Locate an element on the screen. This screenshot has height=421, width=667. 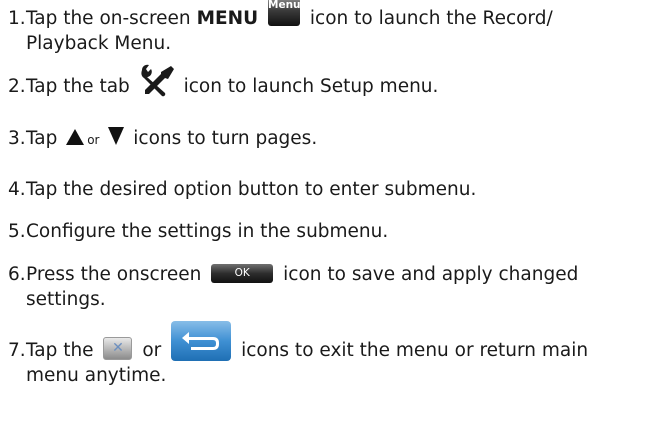
step-text-after: icons to turn pages. is located at coordinates (225, 138).